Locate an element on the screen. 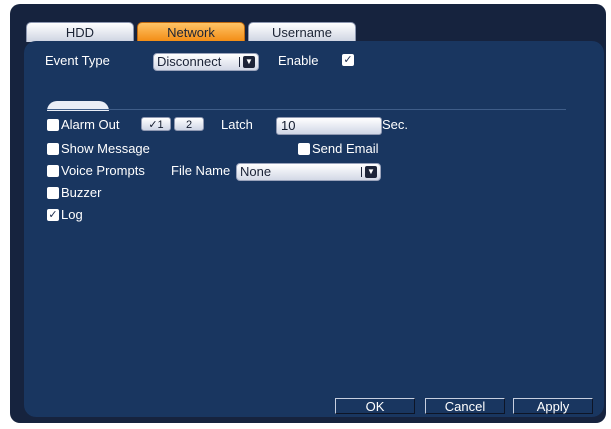 This screenshot has height=429, width=611. log-checkbox: ✓ is located at coordinates (53, 215).